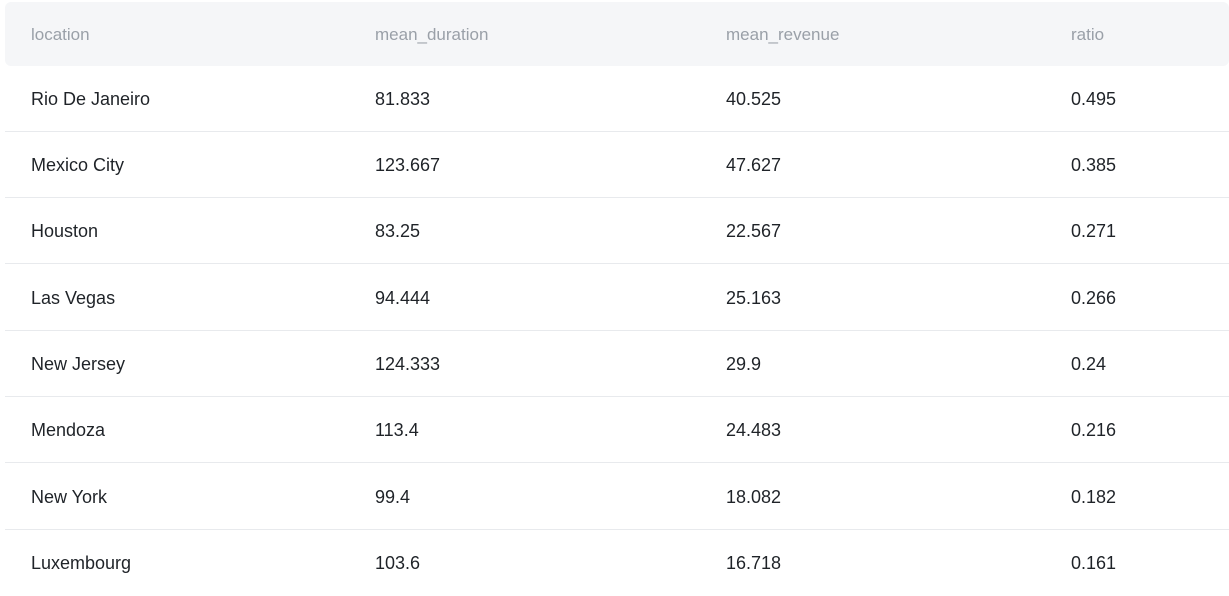 Image resolution: width=1229 pixels, height=596 pixels. I want to click on cell-mean-duration: 113.4, so click(397, 430).